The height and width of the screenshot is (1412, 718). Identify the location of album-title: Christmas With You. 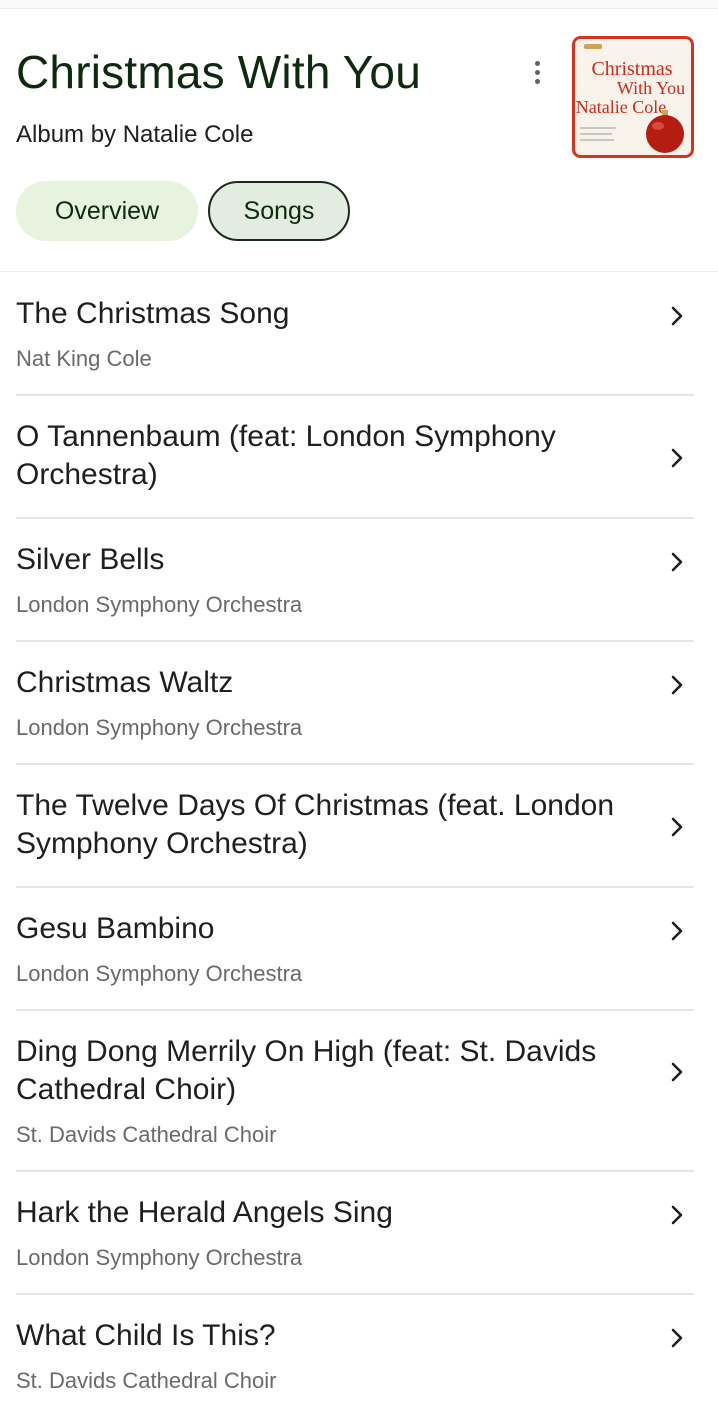
(218, 72).